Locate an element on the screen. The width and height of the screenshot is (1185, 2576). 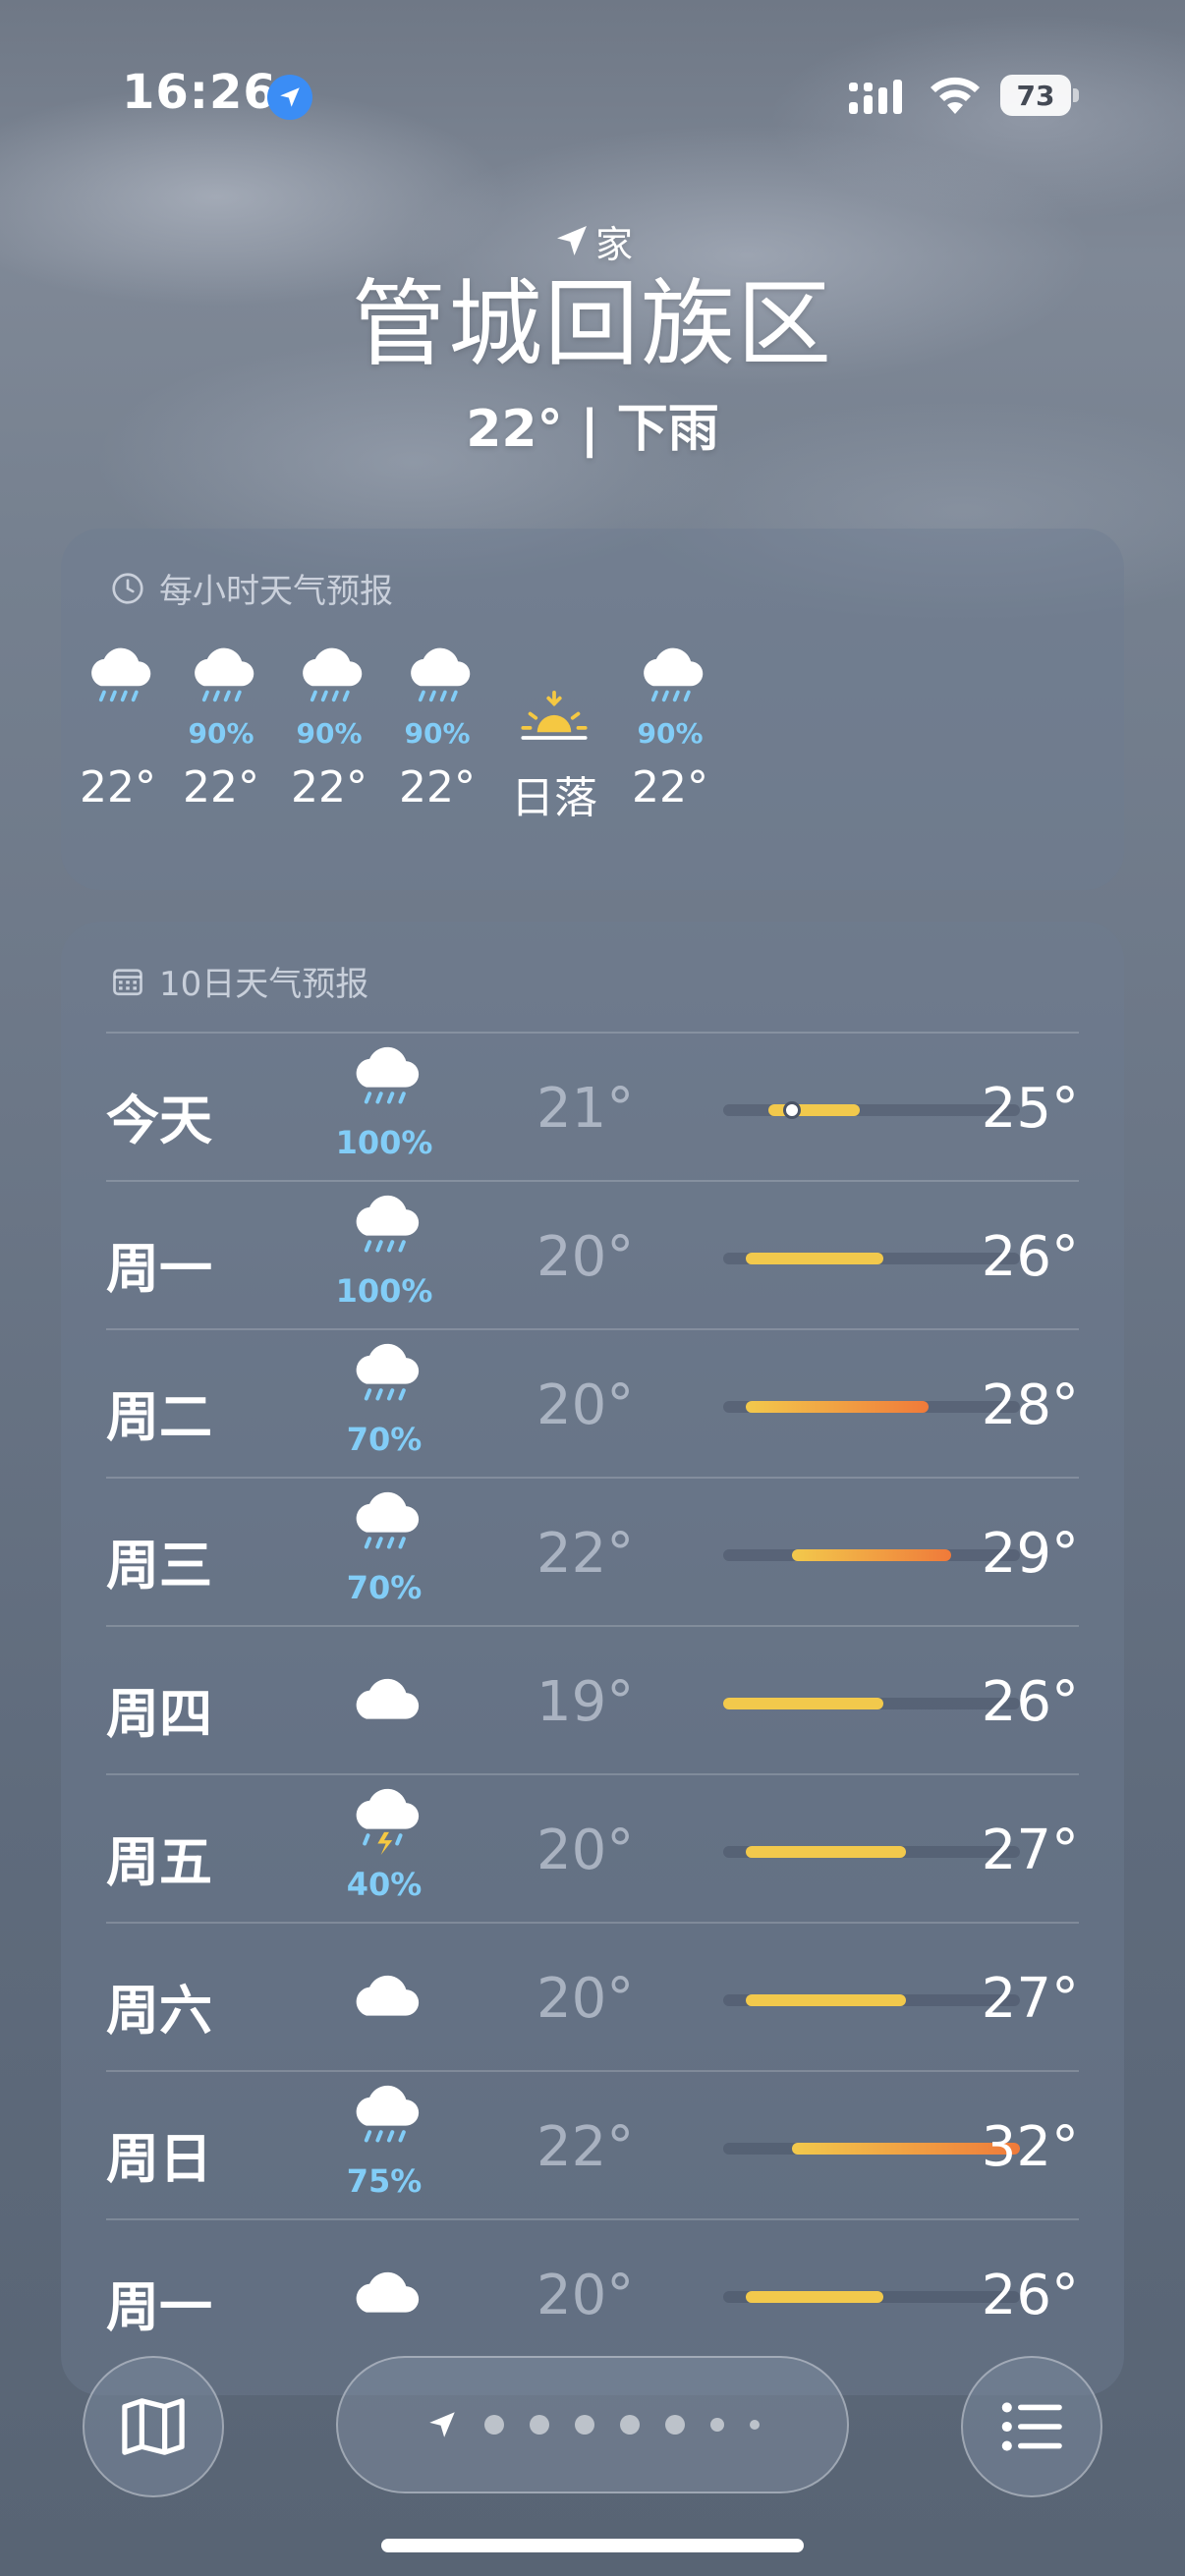
current-conditions: 22° | 下雨 is located at coordinates (592, 429).